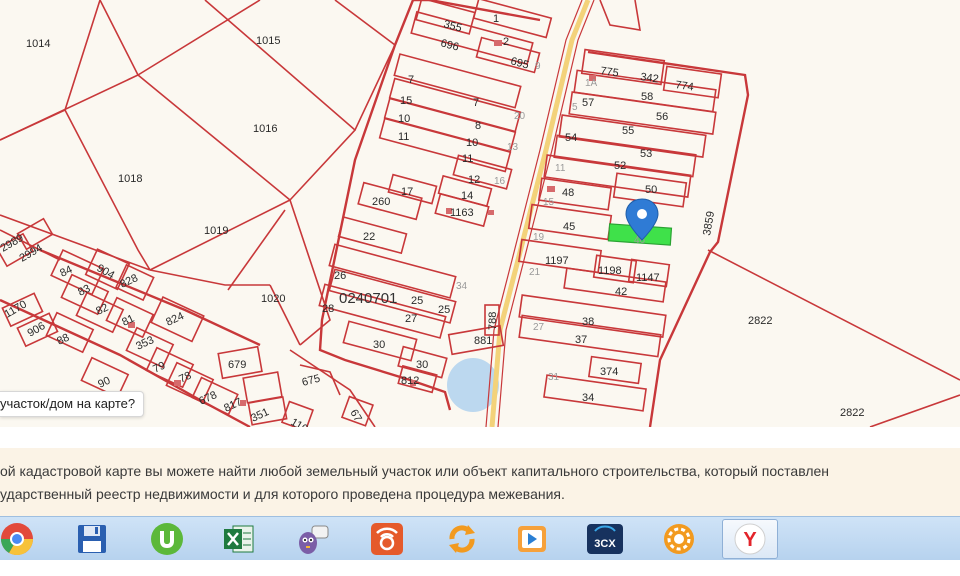 This screenshot has width=960, height=576. I want to click on svg-text: 26, so click(340, 276).